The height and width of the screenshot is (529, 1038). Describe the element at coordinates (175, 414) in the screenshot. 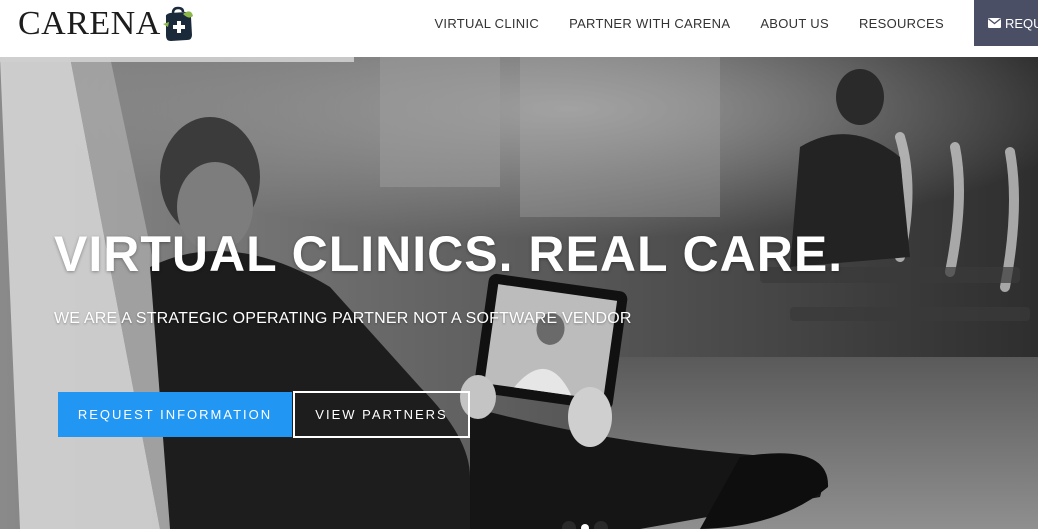

I see `request-information-button: REQUEST INFORMATION` at that location.